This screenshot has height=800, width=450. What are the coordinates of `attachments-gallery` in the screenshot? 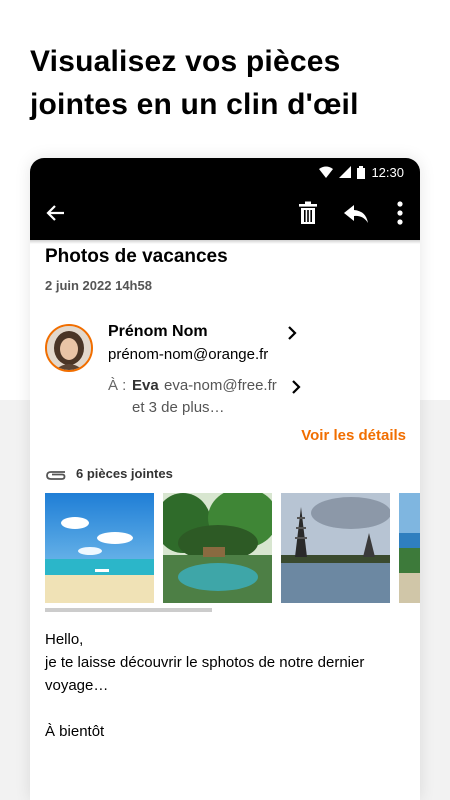 It's located at (232, 548).